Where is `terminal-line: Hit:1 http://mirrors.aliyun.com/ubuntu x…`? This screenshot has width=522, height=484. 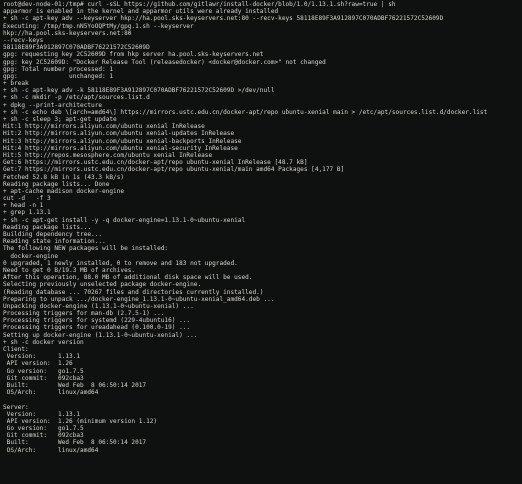 terminal-line: Hit:1 http://mirrors.aliyun.com/ubuntu x… is located at coordinates (104, 127).